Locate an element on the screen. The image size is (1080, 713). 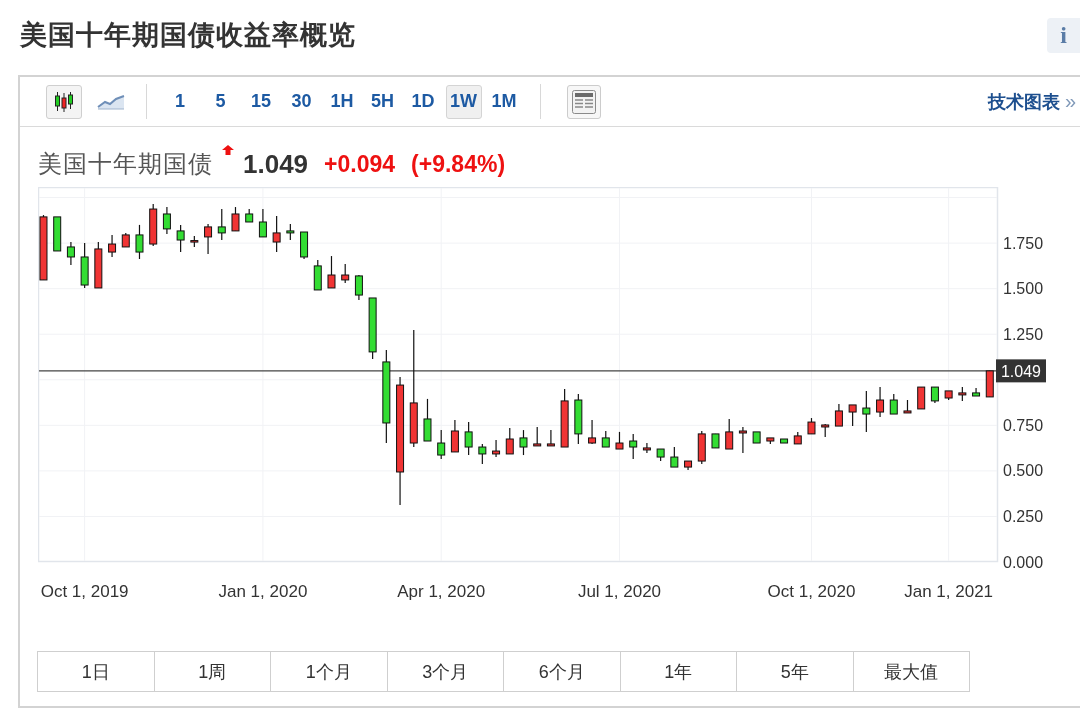
interval-button: 1 is located at coordinates (180, 101).